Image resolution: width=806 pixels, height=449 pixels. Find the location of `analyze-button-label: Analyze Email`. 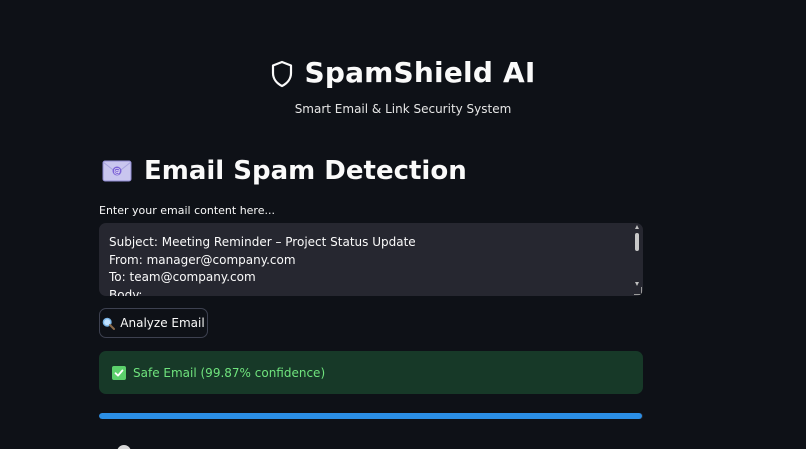

analyze-button-label: Analyze Email is located at coordinates (162, 323).